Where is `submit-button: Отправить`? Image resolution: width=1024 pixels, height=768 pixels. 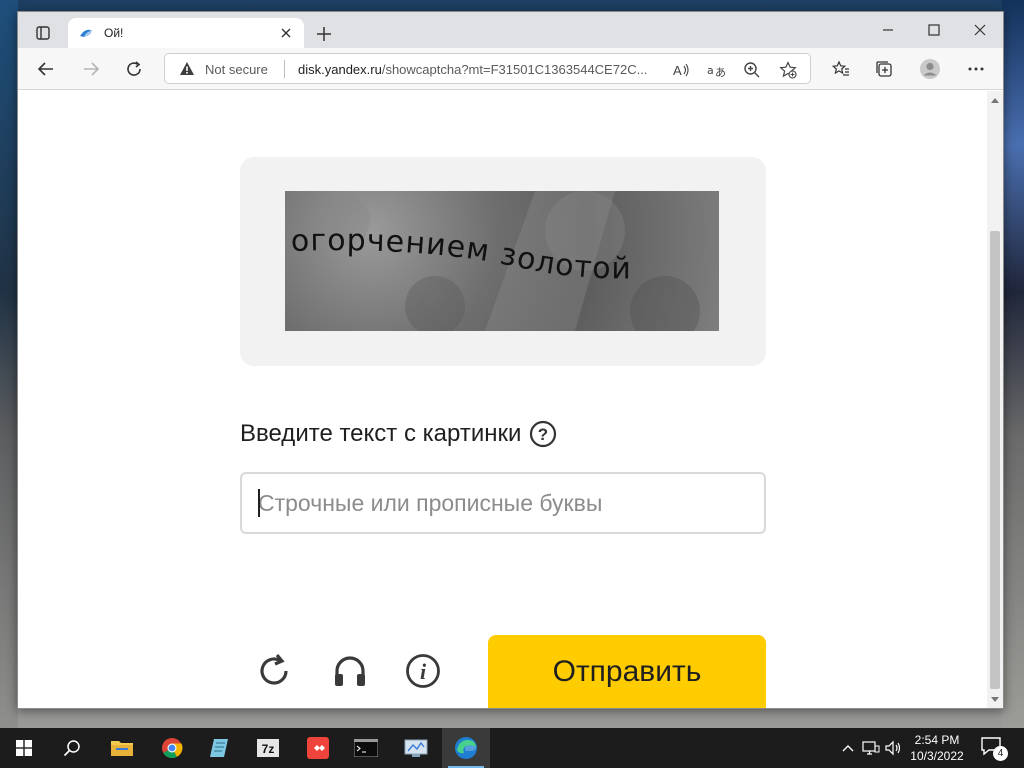
submit-button: Отправить is located at coordinates (627, 671).